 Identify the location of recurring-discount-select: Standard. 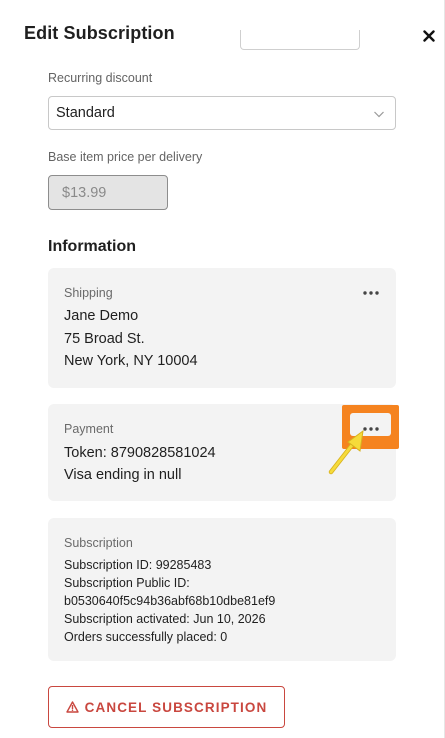
(222, 113).